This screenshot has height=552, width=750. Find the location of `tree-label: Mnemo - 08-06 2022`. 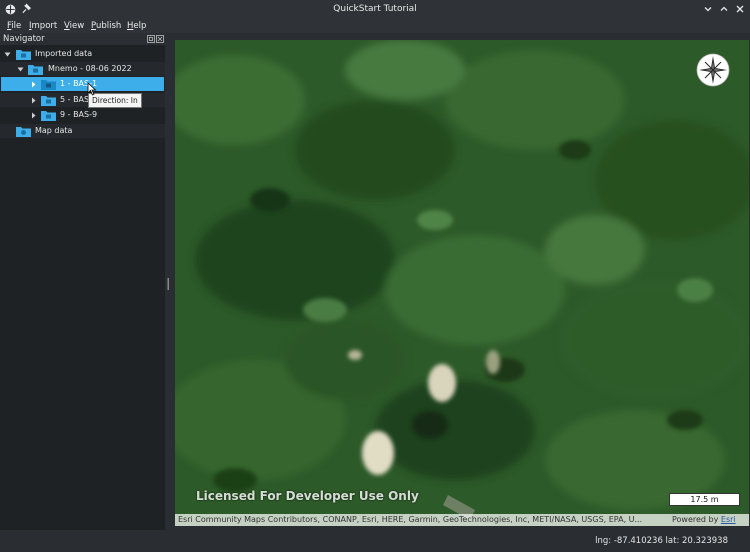

tree-label: Mnemo - 08-06 2022 is located at coordinates (90, 68).